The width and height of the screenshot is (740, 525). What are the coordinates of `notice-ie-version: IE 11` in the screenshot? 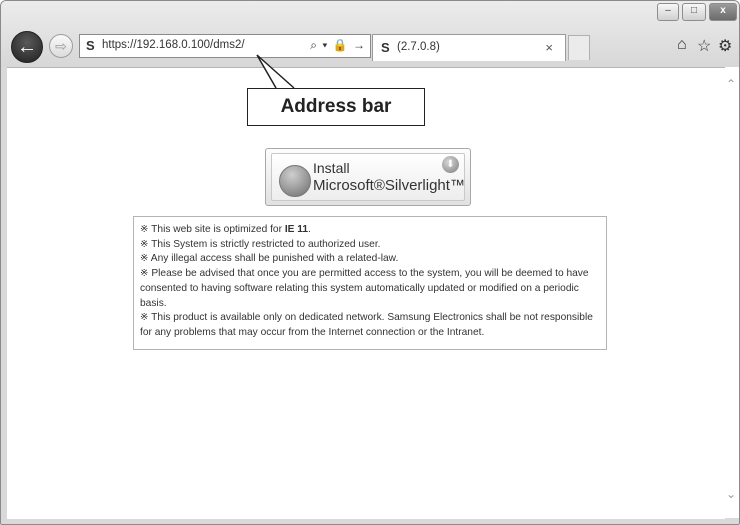 It's located at (296, 229).